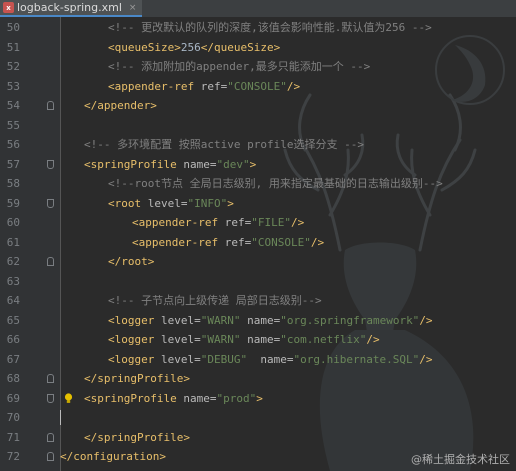 This screenshot has width=516, height=471. I want to click on code-token: </configuration>, so click(113, 456).